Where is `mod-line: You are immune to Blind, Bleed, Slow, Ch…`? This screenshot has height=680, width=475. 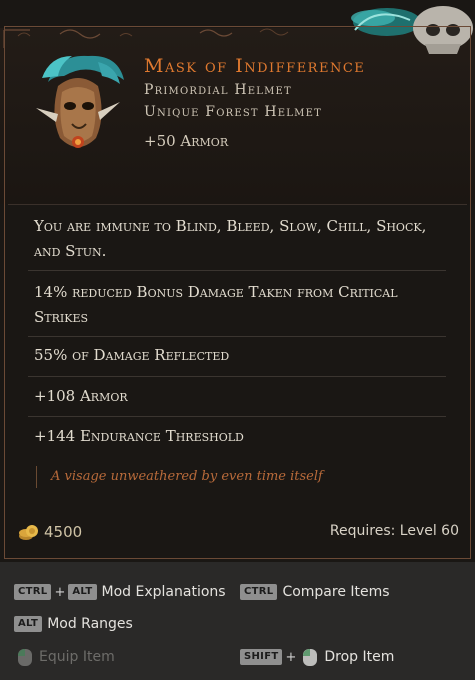 mod-line: You are immune to Blind, Bleed, Slow, Ch… is located at coordinates (230, 238).